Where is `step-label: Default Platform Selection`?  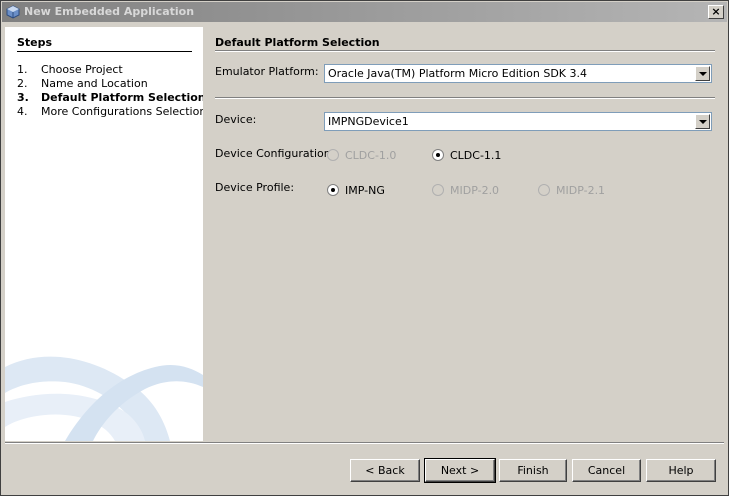
step-label: Default Platform Selection is located at coordinates (122, 97).